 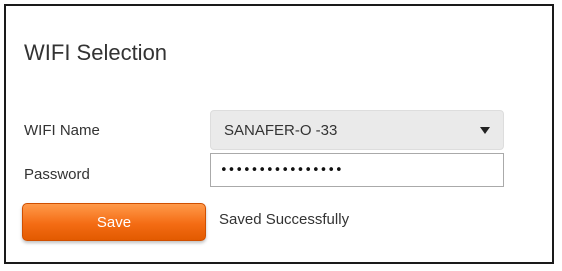 I want to click on password-label: Password, so click(x=57, y=174).